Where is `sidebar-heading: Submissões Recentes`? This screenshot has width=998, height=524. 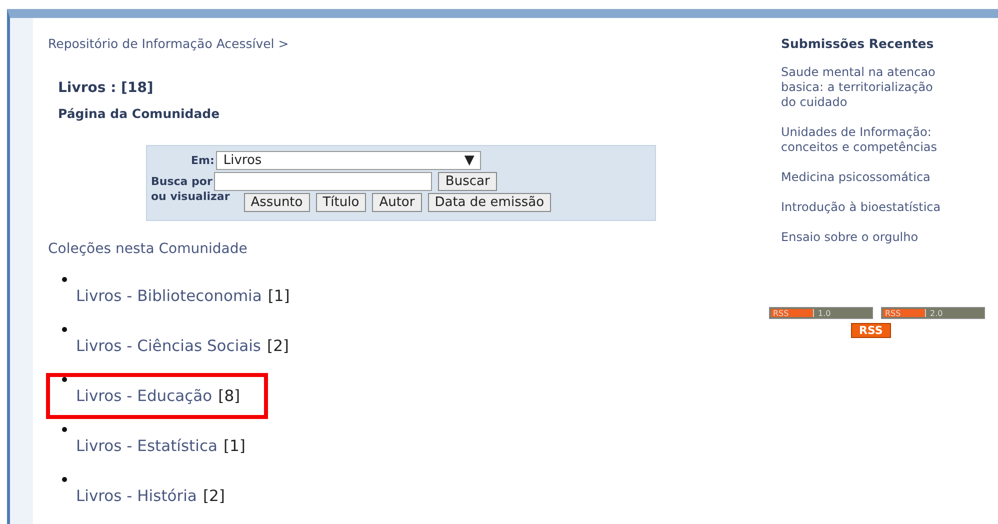 sidebar-heading: Submissões Recentes is located at coordinates (857, 43).